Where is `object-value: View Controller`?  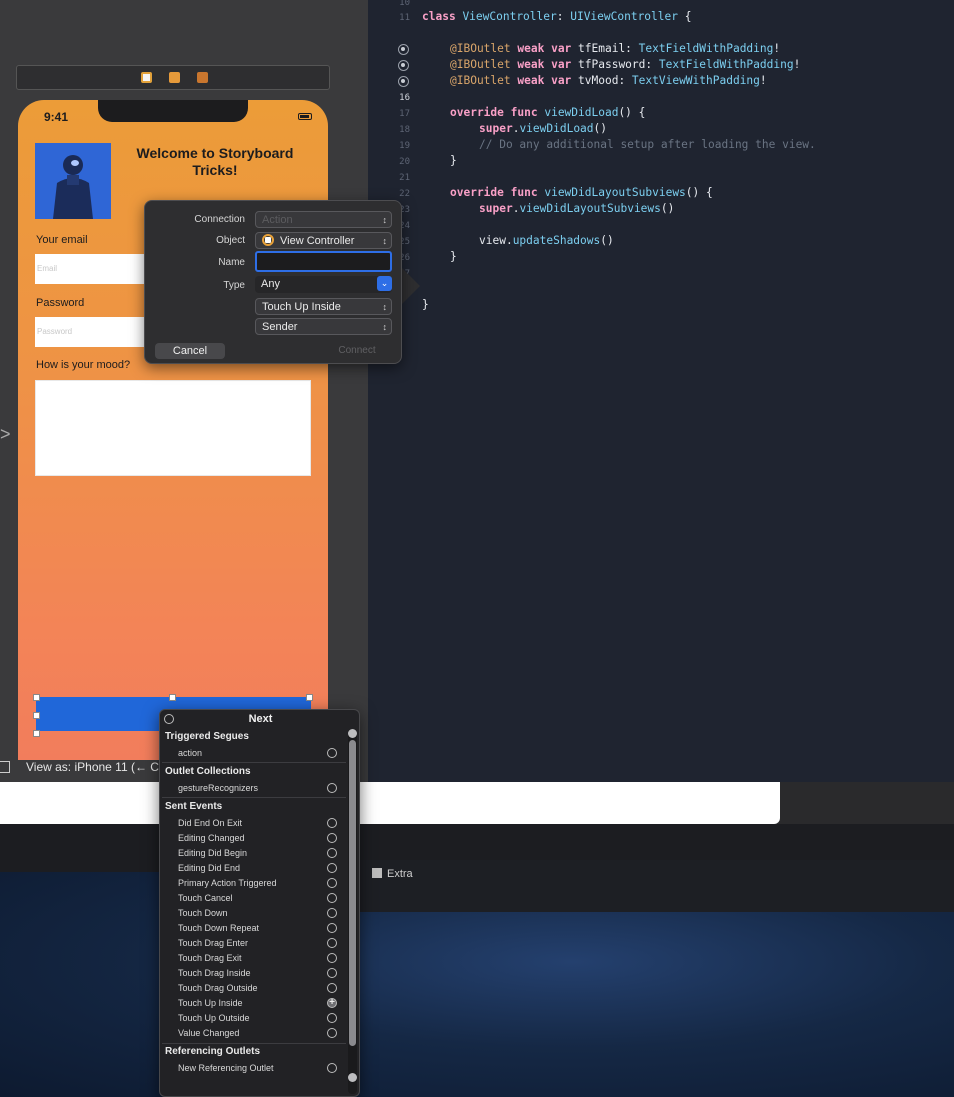
object-value: View Controller is located at coordinates (317, 241).